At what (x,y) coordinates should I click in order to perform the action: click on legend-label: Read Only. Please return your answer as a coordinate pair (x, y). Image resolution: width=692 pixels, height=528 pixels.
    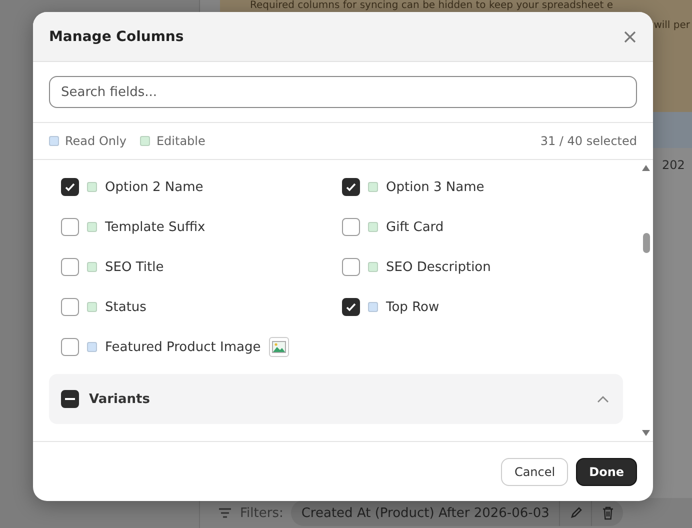
    Looking at the image, I should click on (95, 141).